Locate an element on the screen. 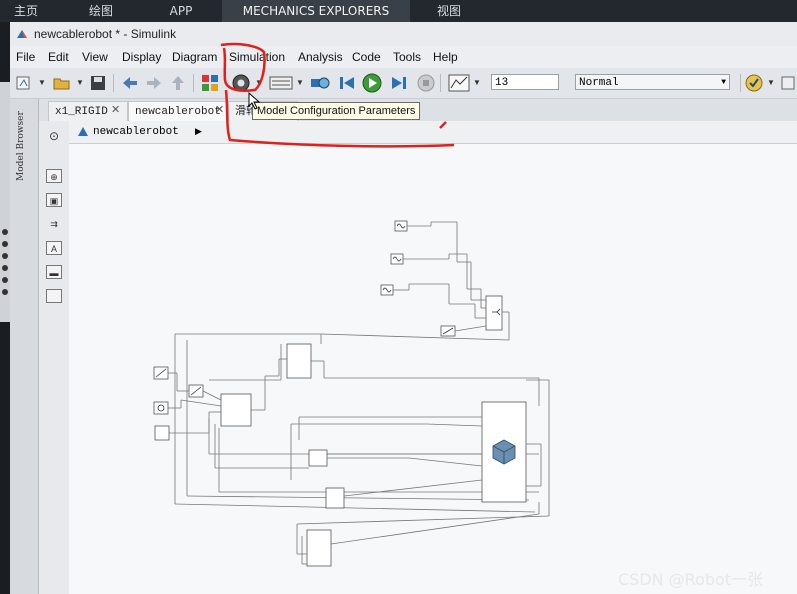 This screenshot has width=797, height=594. new-model-icon is located at coordinates (24, 83).